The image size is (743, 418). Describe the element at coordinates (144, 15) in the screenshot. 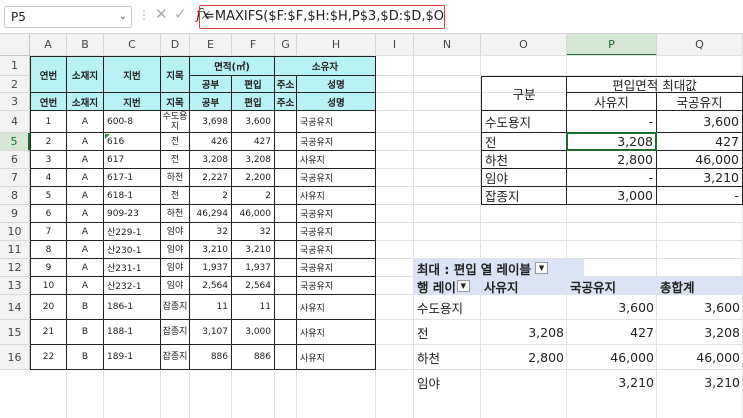

I see `more-options-icon: ⋮` at that location.